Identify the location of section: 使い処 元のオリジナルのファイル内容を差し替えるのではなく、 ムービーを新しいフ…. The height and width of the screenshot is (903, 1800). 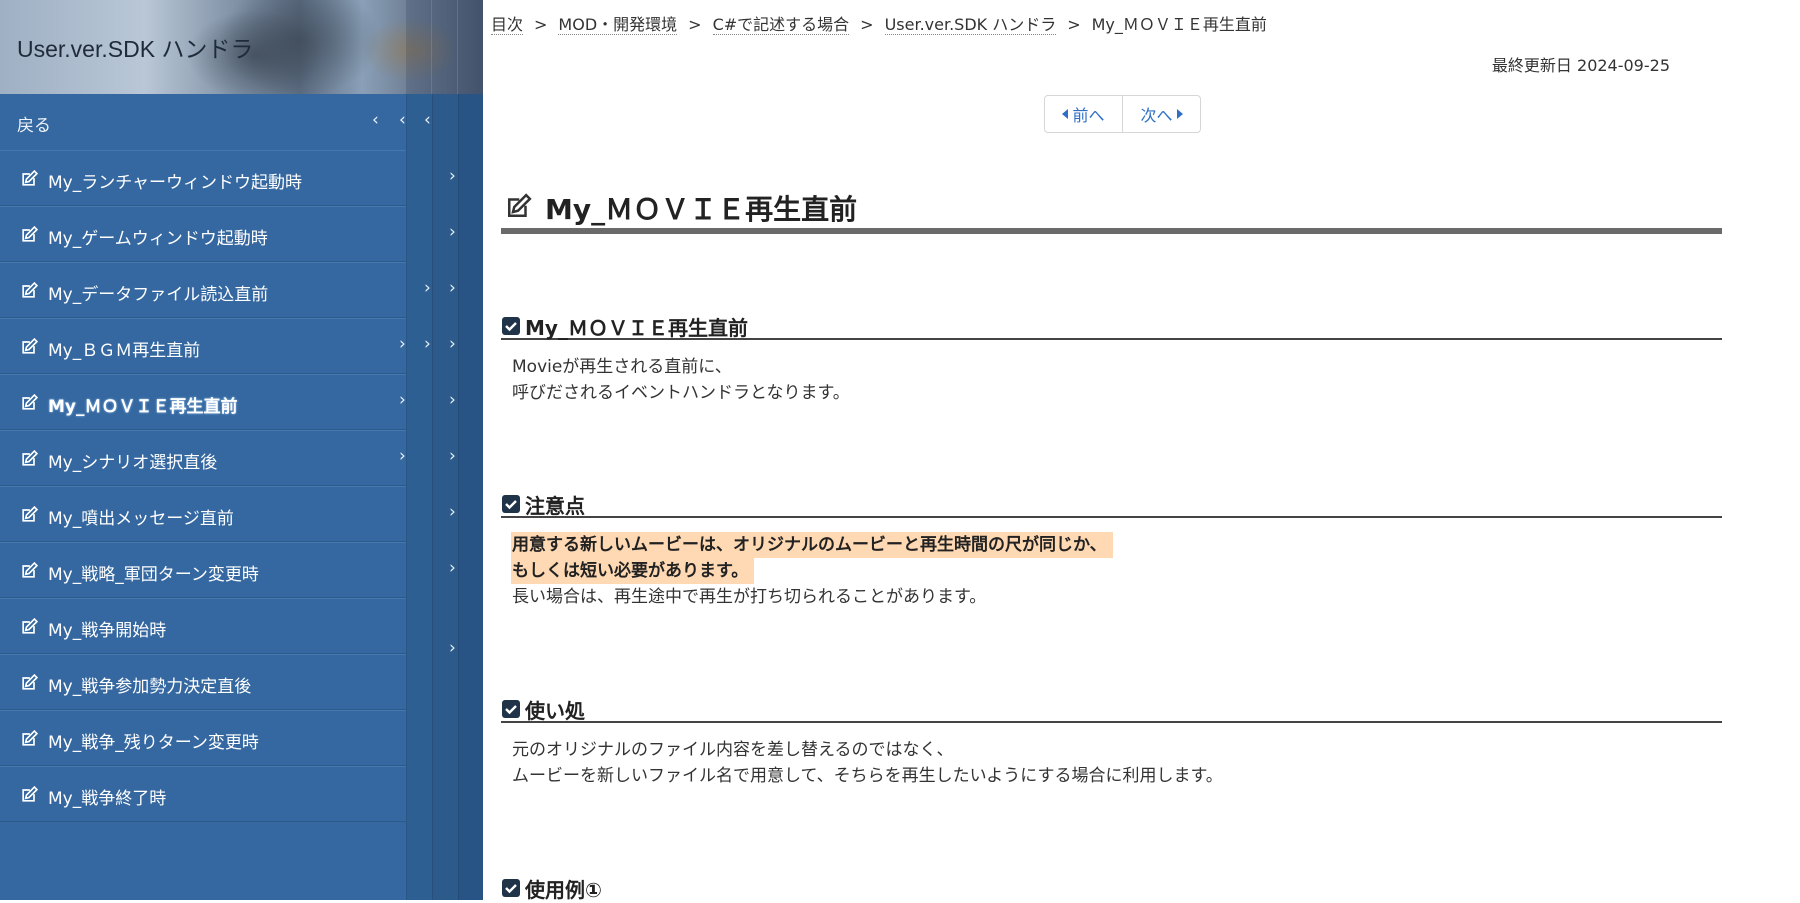
(1111, 741).